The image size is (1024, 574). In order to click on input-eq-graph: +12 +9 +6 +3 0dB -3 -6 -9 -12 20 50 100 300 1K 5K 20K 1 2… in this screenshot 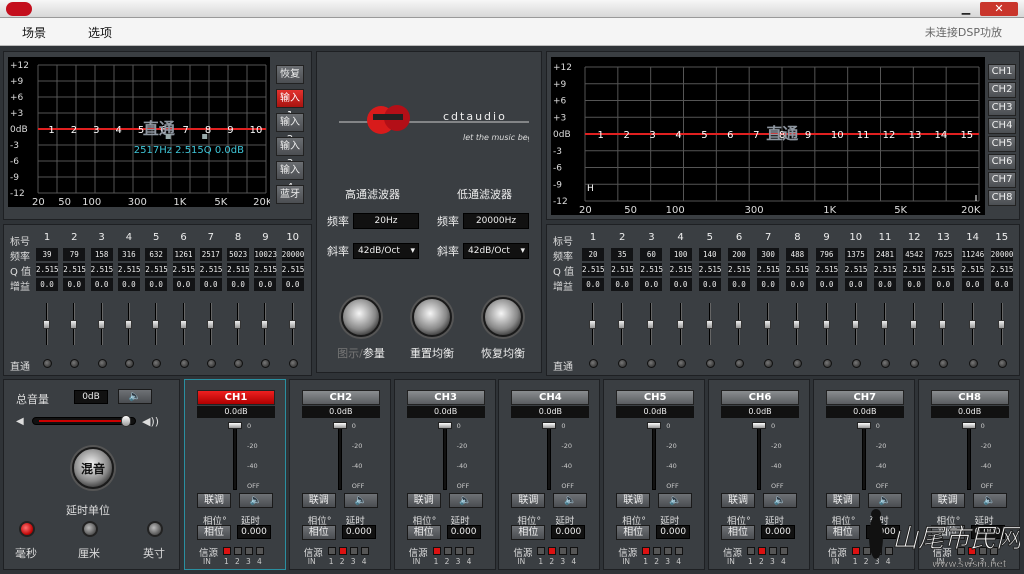, I will do `click(139, 132)`.